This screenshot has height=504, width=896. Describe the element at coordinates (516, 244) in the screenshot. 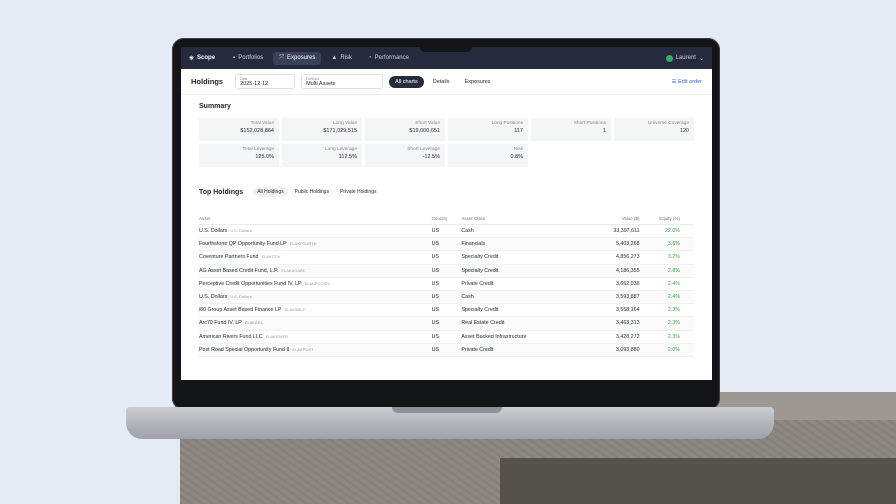

I see `cell-asset-class: Financials` at that location.